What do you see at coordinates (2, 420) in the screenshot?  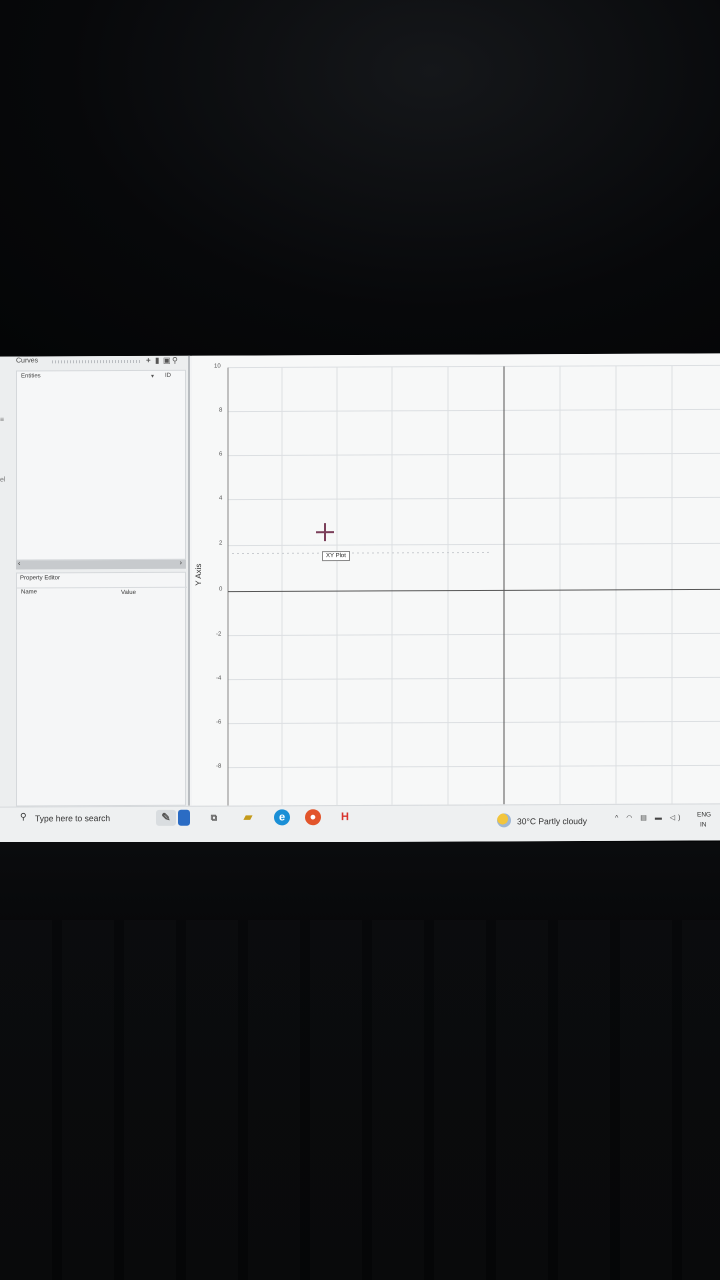 I see `edge-fragment: ≡` at bounding box center [2, 420].